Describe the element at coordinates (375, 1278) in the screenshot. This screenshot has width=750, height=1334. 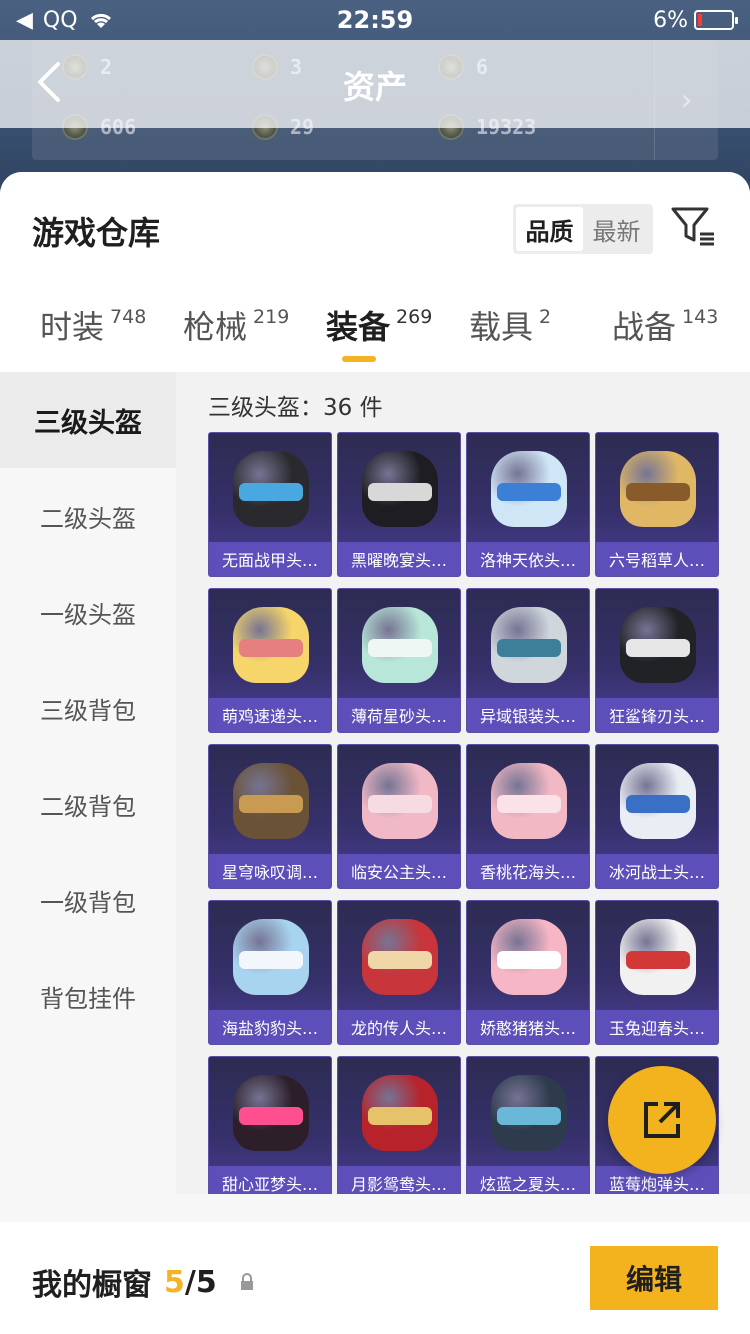
I see `bottom-bar: 我的橱窗 5/5 编辑` at that location.